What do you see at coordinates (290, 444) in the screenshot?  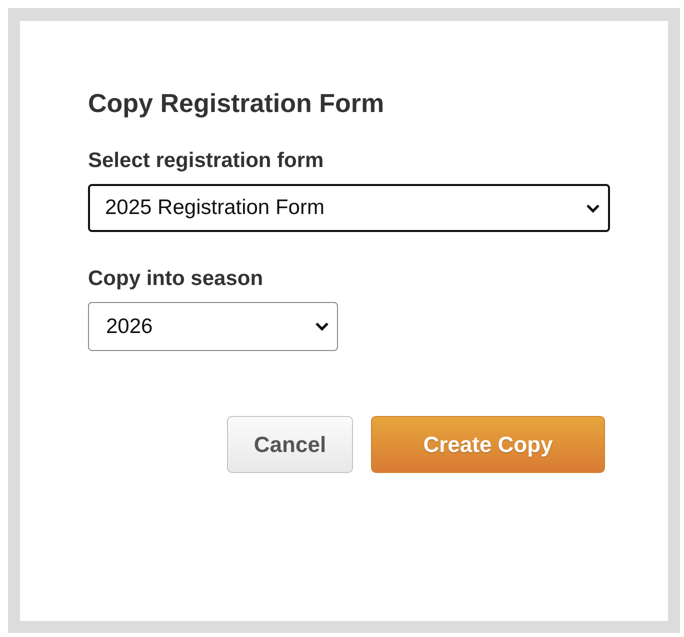 I see `cancel-button: Cancel` at bounding box center [290, 444].